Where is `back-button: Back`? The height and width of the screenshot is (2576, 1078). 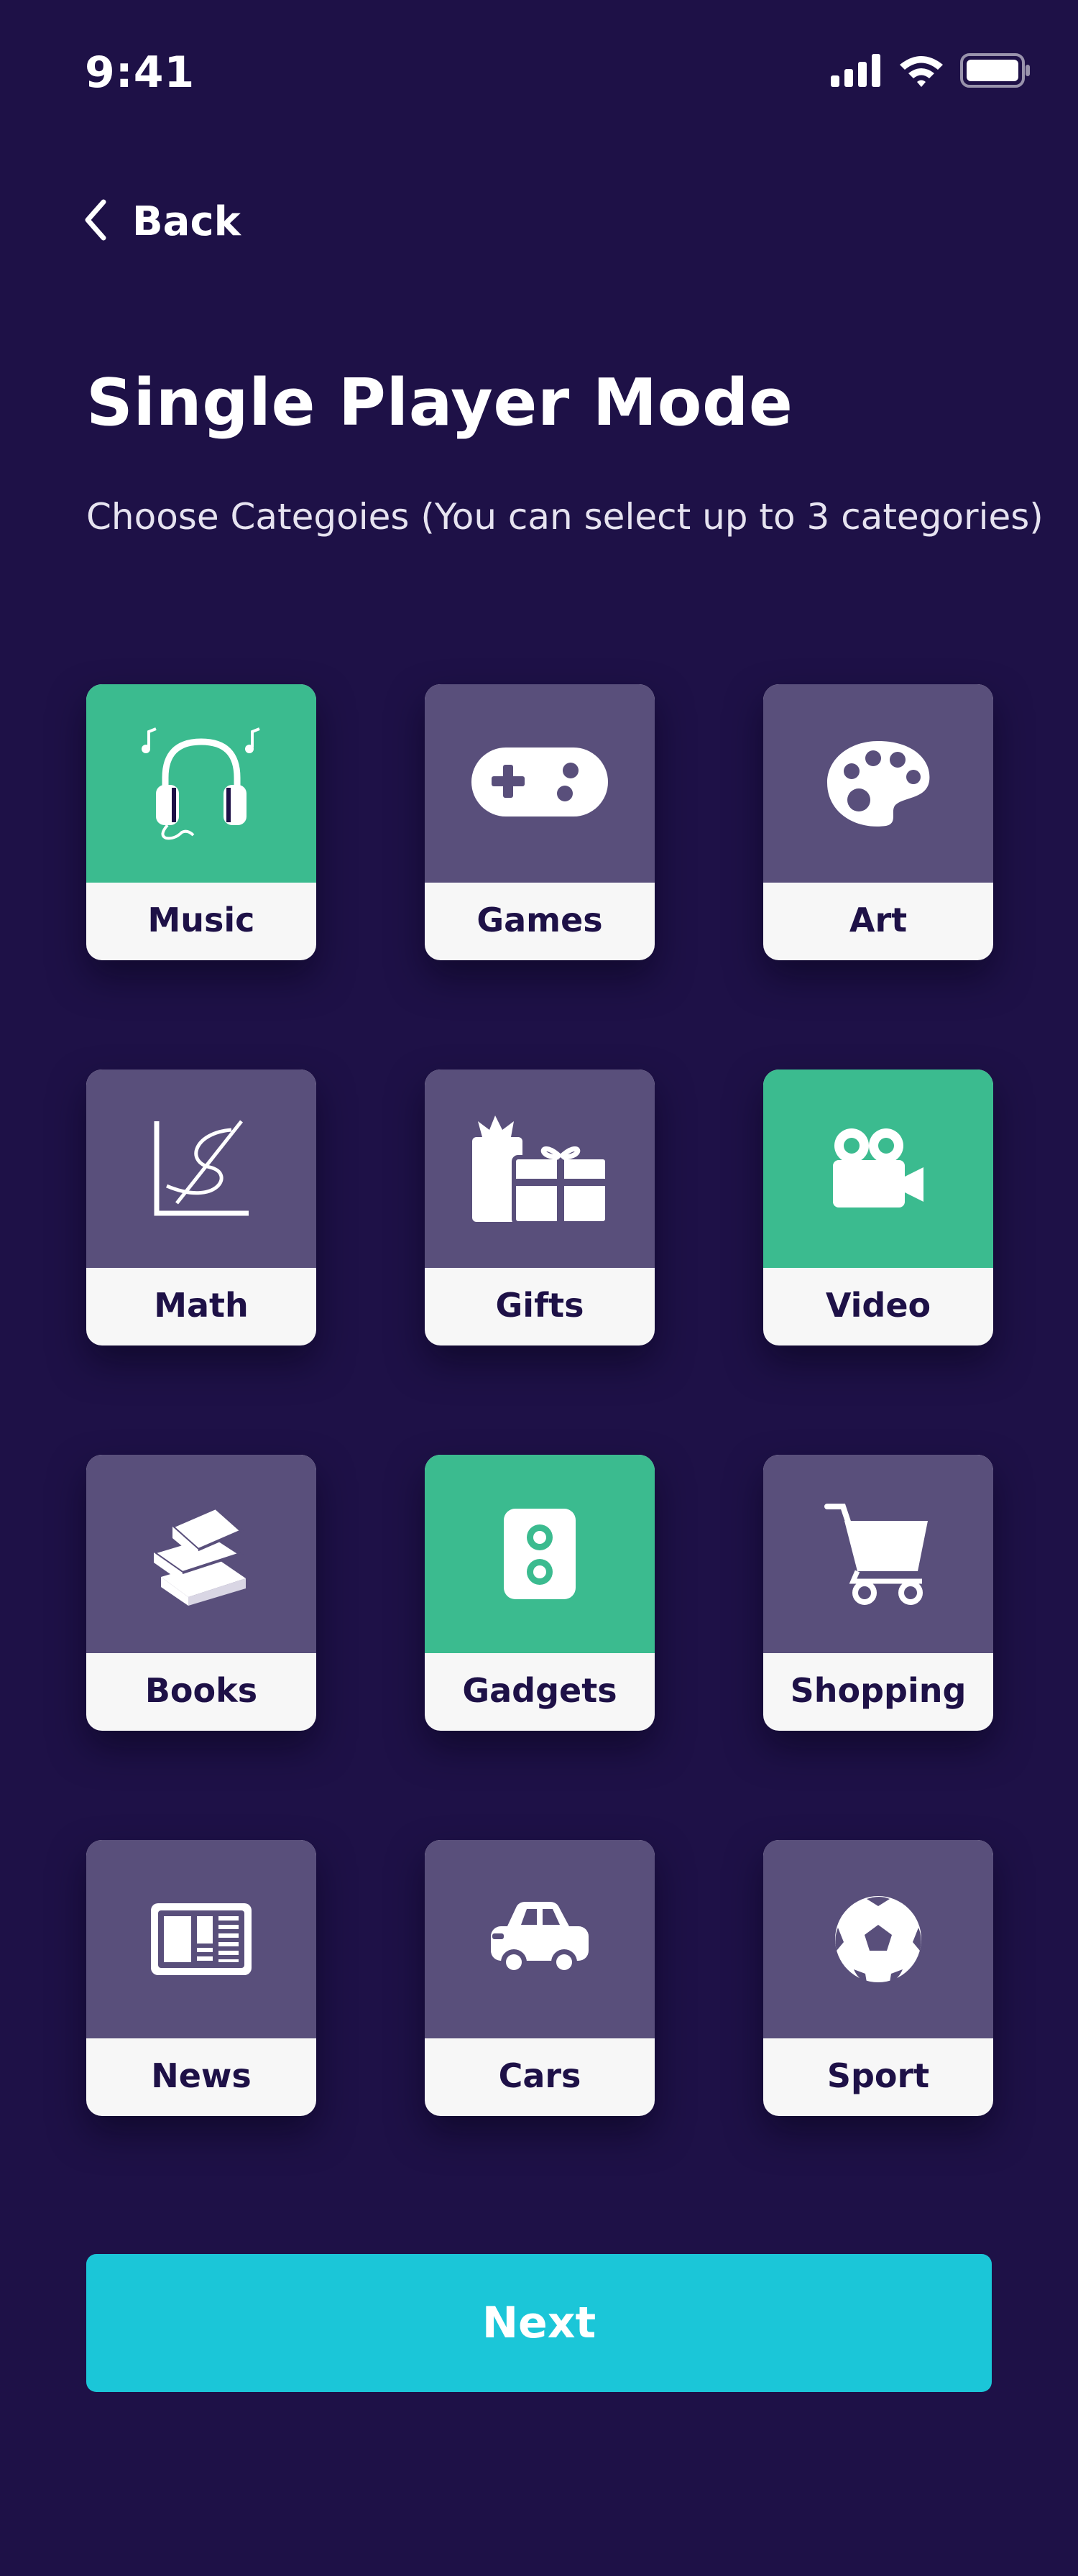
back-button: Back is located at coordinates (162, 221).